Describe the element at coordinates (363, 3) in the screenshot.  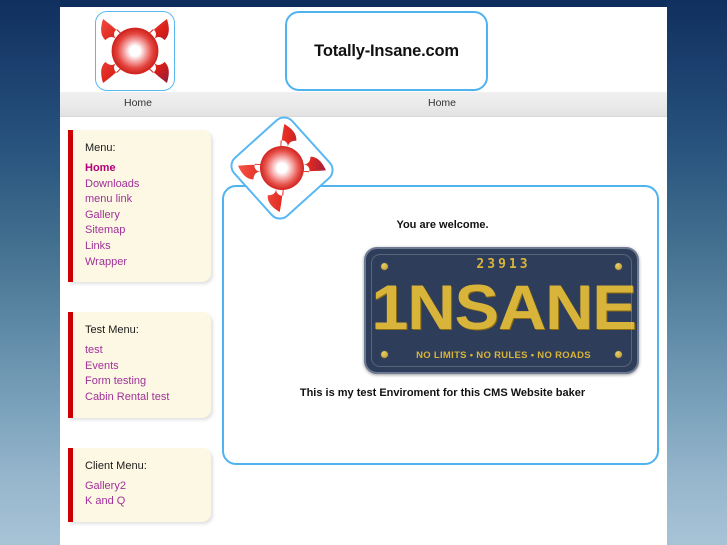
I see `top-accent-strip` at that location.